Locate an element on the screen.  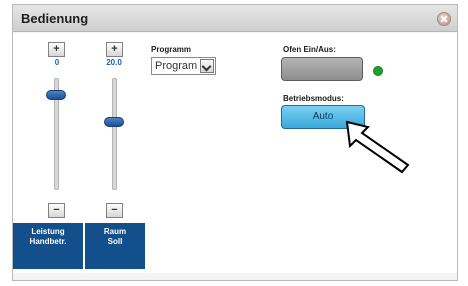
slider-left-label-line2: Handbetr. is located at coordinates (48, 241).